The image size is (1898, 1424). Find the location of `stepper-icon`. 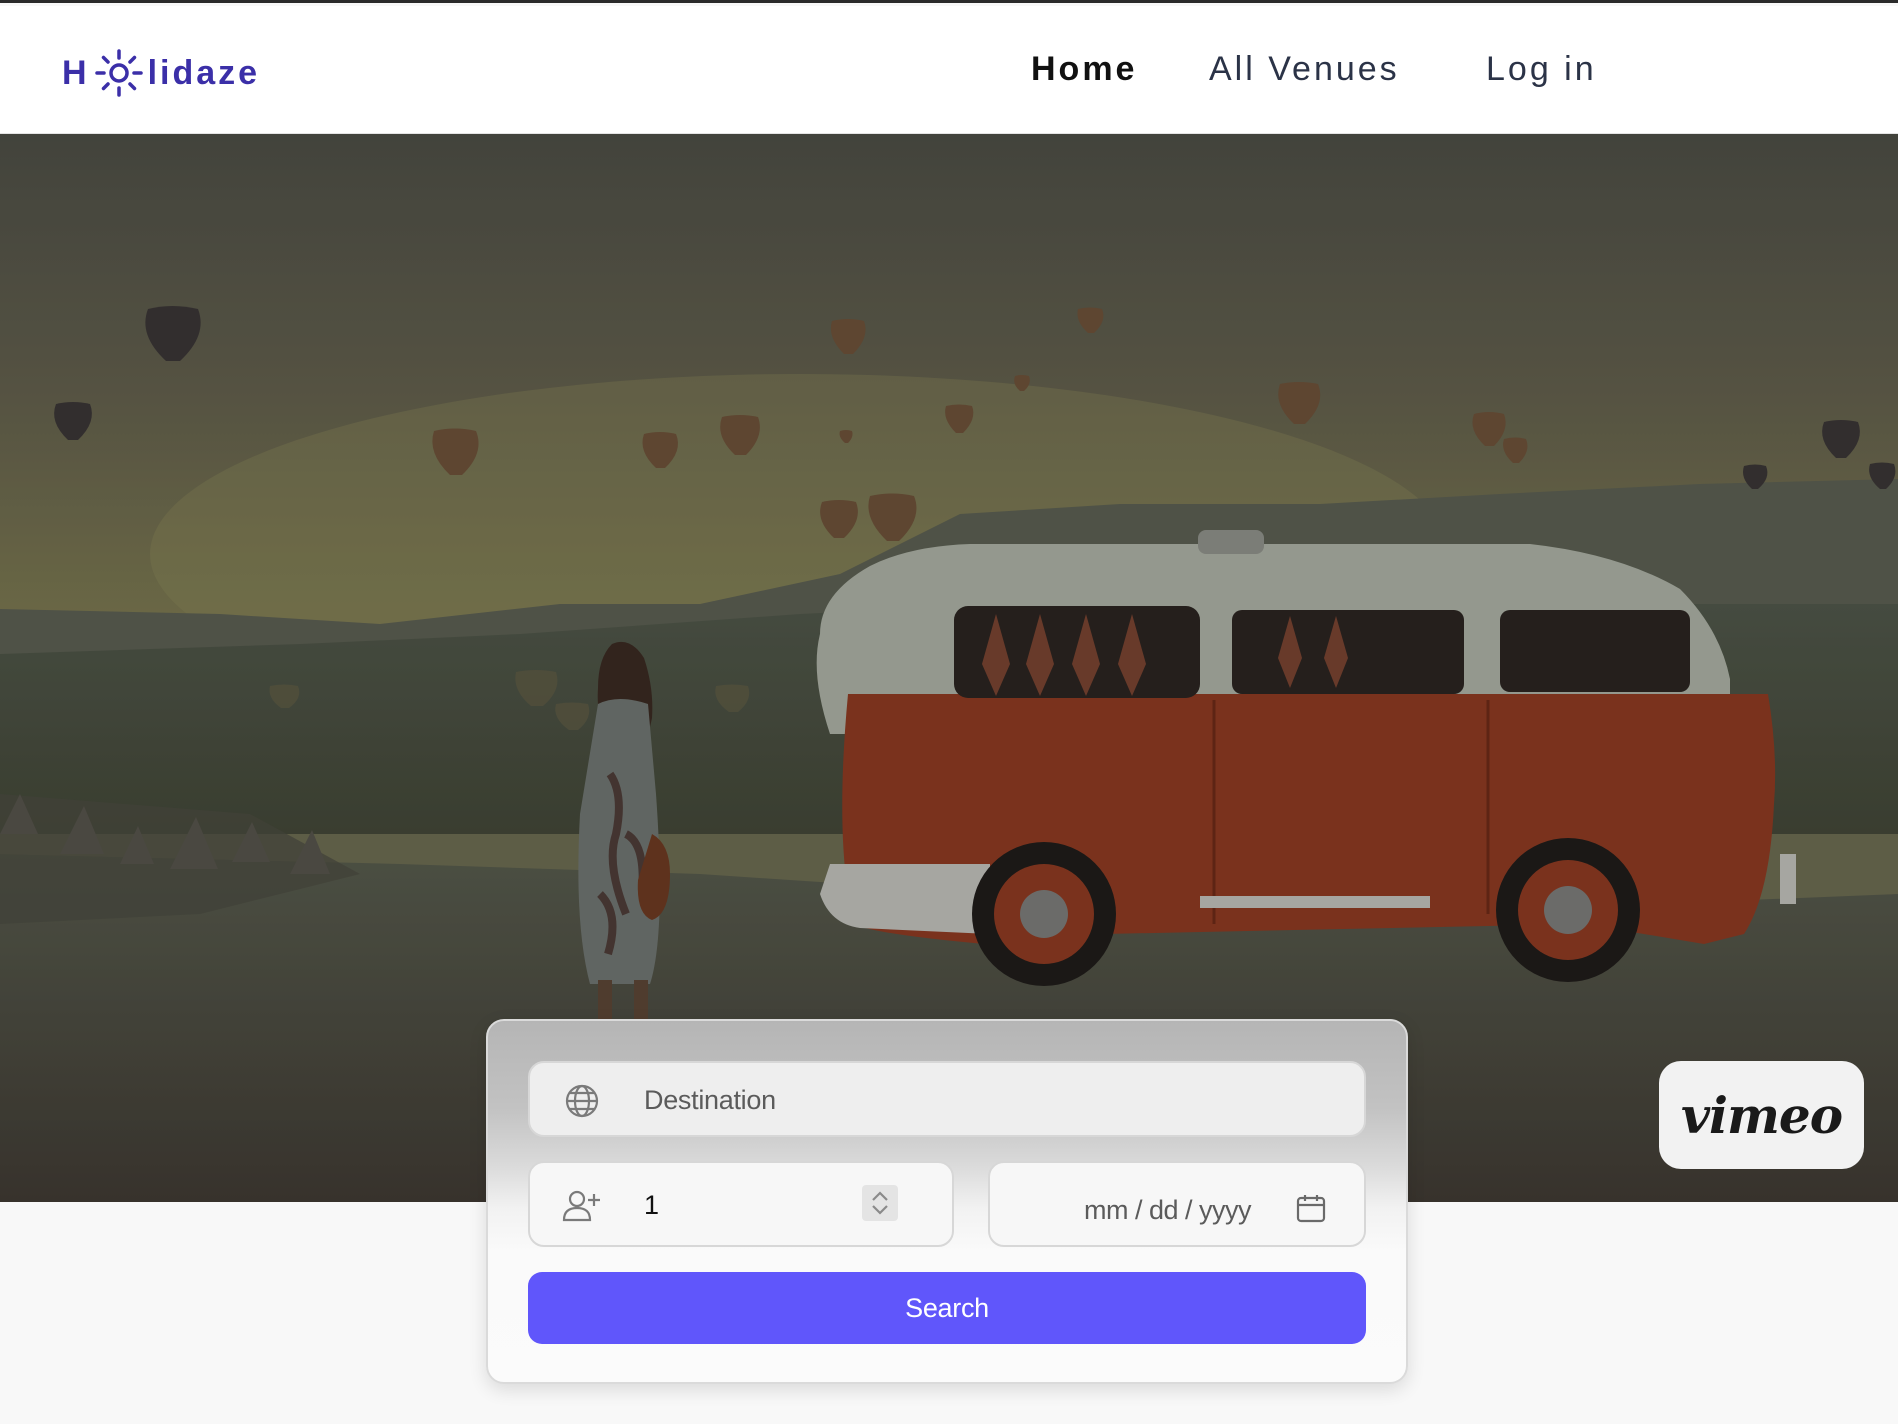

stepper-icon is located at coordinates (880, 1203).